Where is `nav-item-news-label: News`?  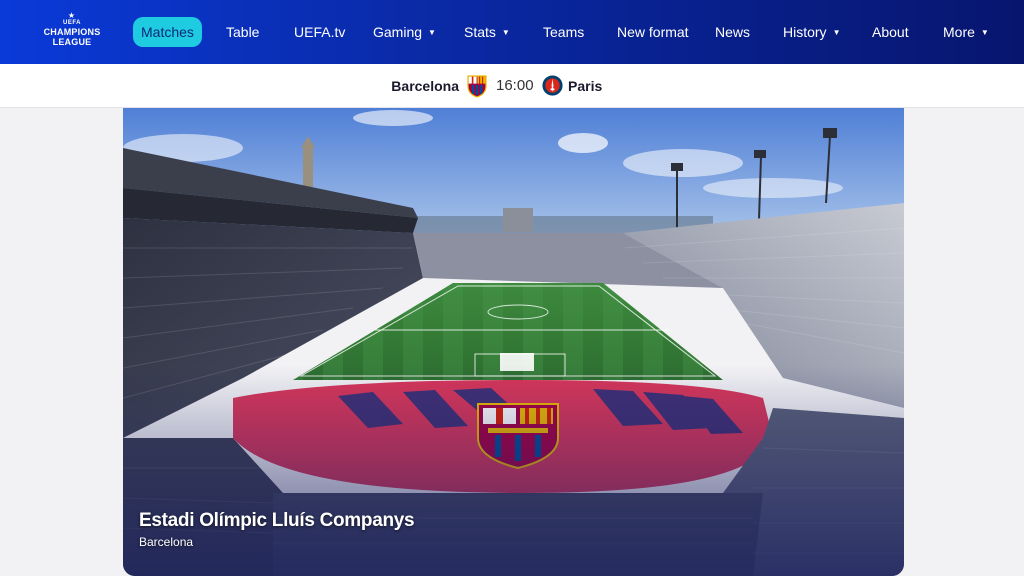 nav-item-news-label: News is located at coordinates (733, 32).